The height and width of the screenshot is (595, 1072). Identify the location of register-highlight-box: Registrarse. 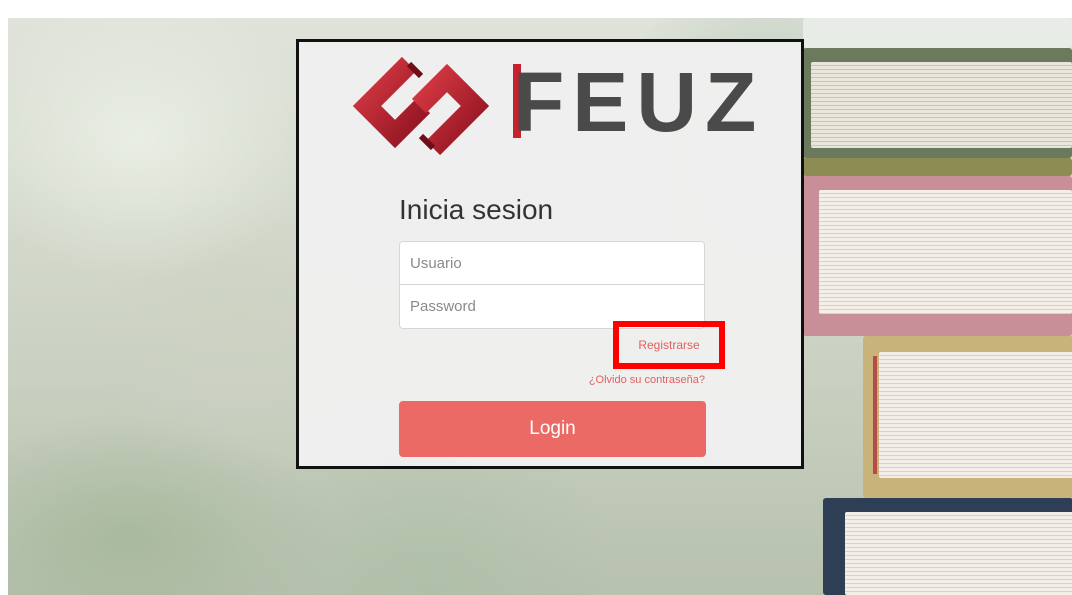
(669, 345).